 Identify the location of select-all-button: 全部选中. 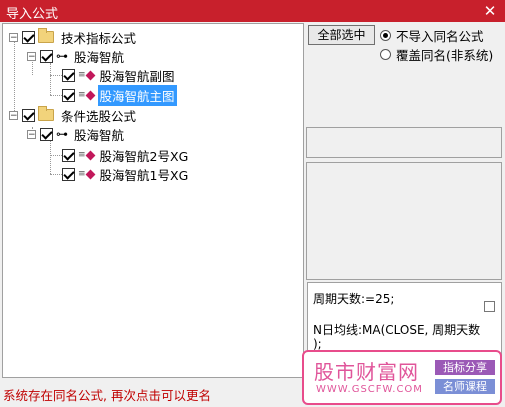
(341, 35).